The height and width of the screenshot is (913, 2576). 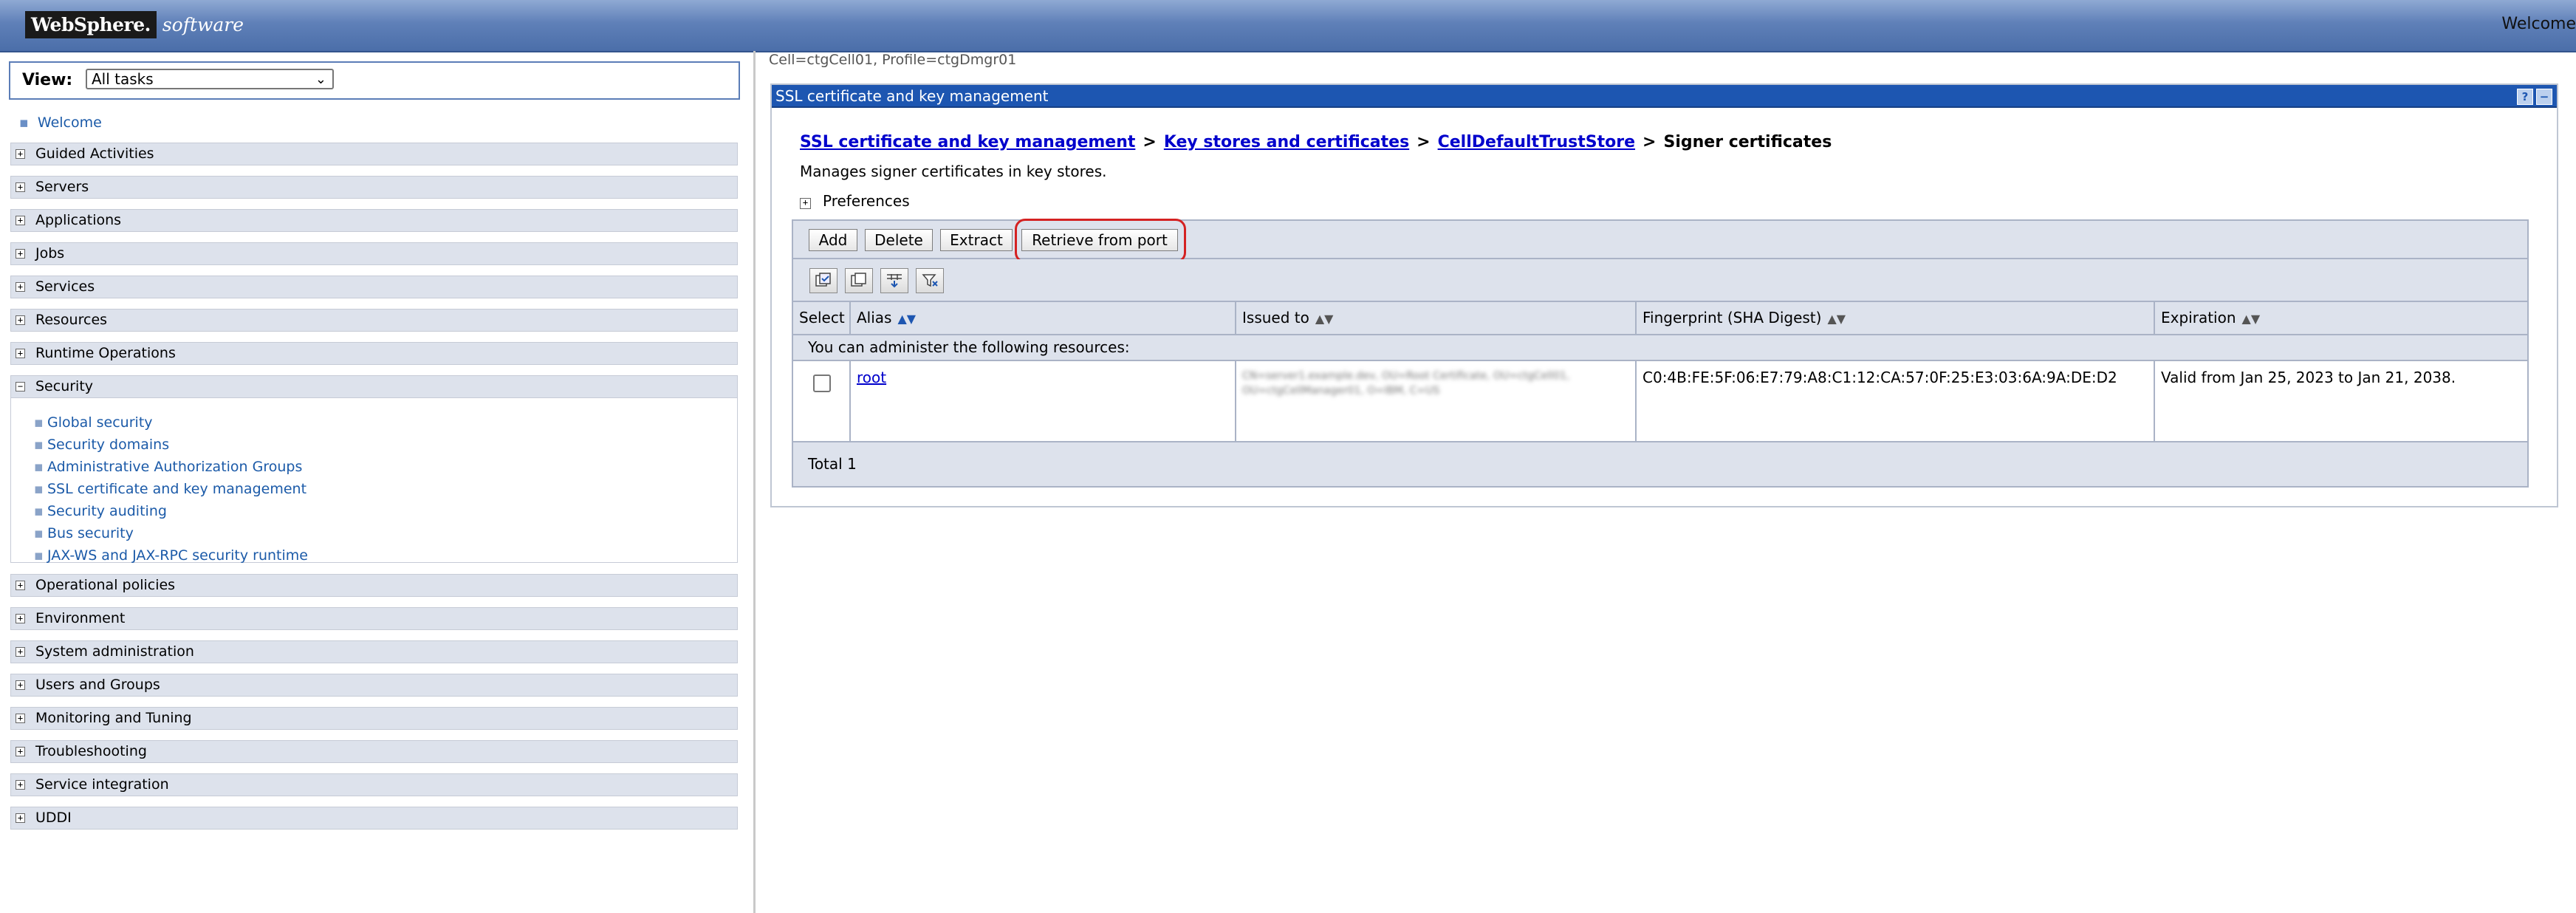 I want to click on nav-category-service-integration: + Service integration, so click(x=374, y=784).